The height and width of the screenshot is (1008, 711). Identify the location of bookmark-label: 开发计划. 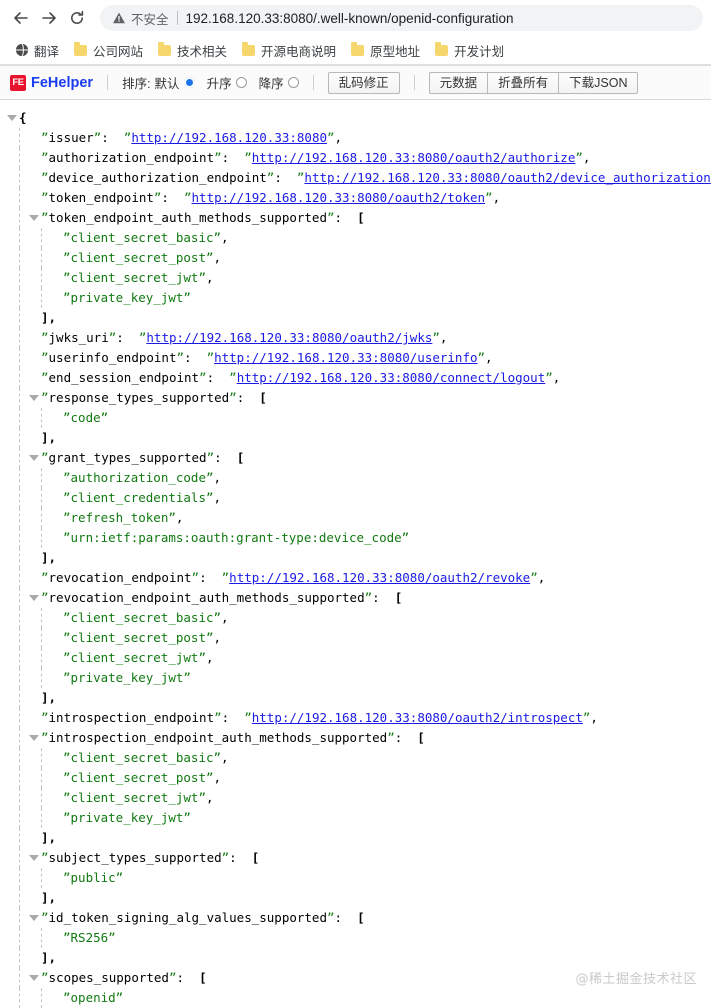
(479, 51).